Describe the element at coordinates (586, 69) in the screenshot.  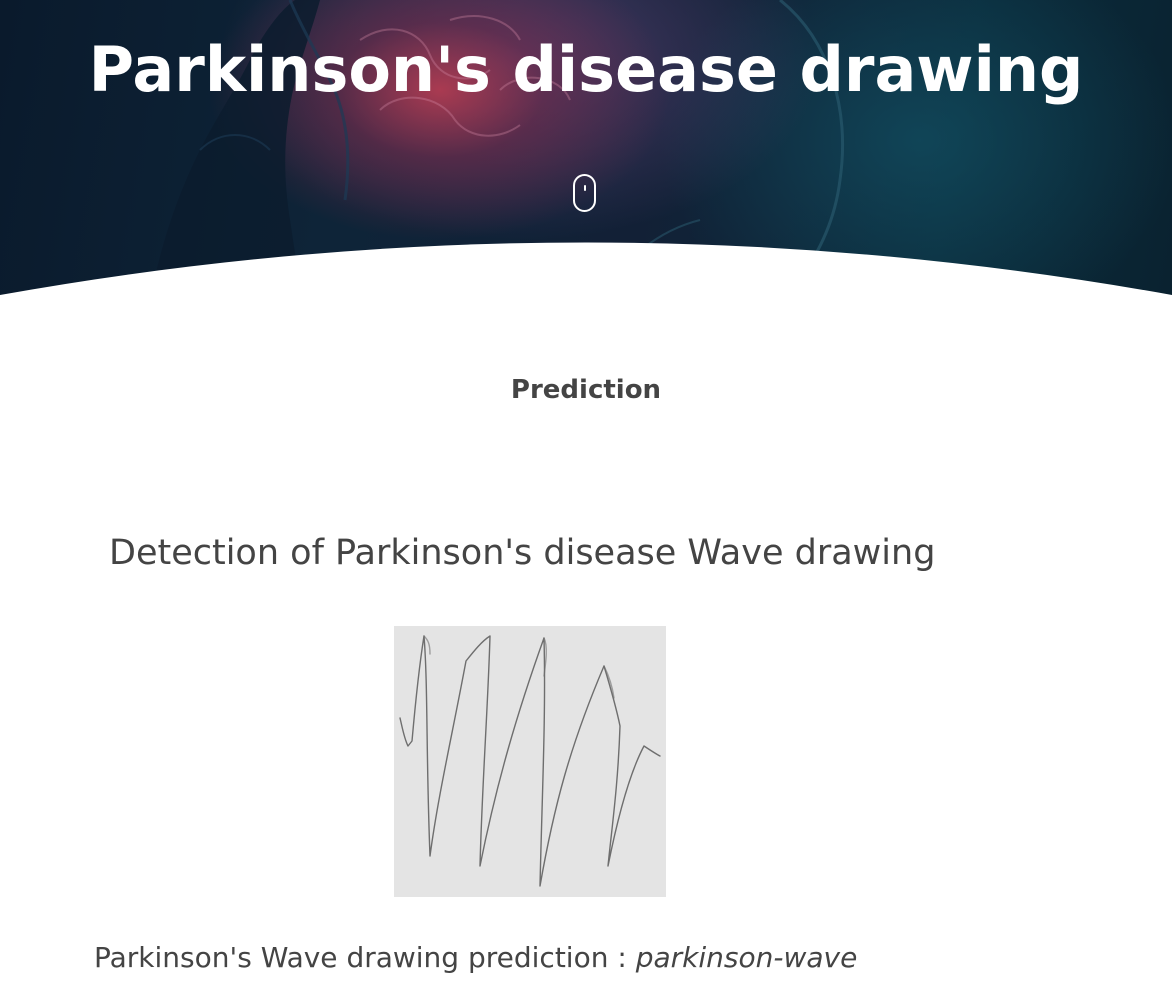
I see `page-title: Parkinson's disease drawing` at that location.